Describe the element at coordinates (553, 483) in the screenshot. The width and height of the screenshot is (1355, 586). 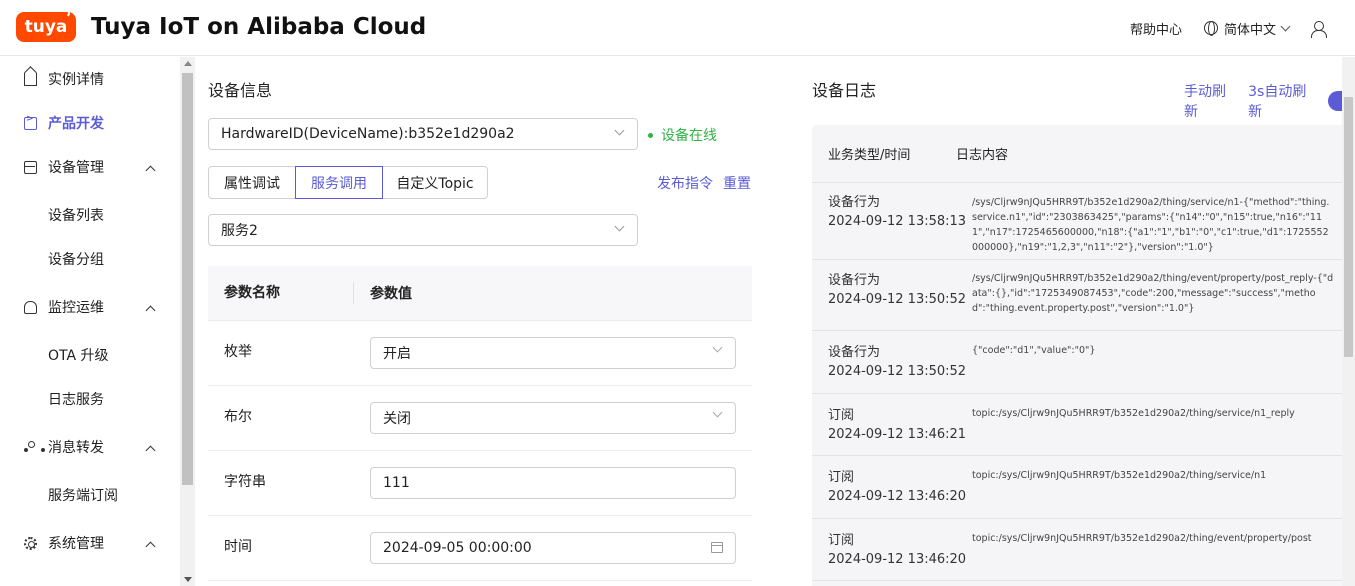
I see `string-input: 111` at that location.